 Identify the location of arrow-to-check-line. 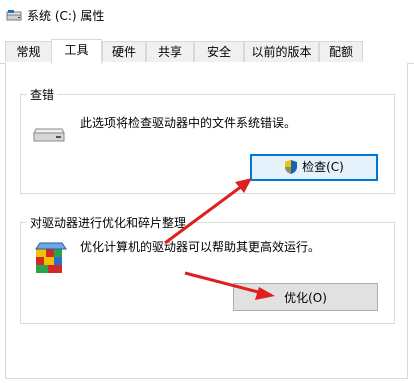
(203, 214).